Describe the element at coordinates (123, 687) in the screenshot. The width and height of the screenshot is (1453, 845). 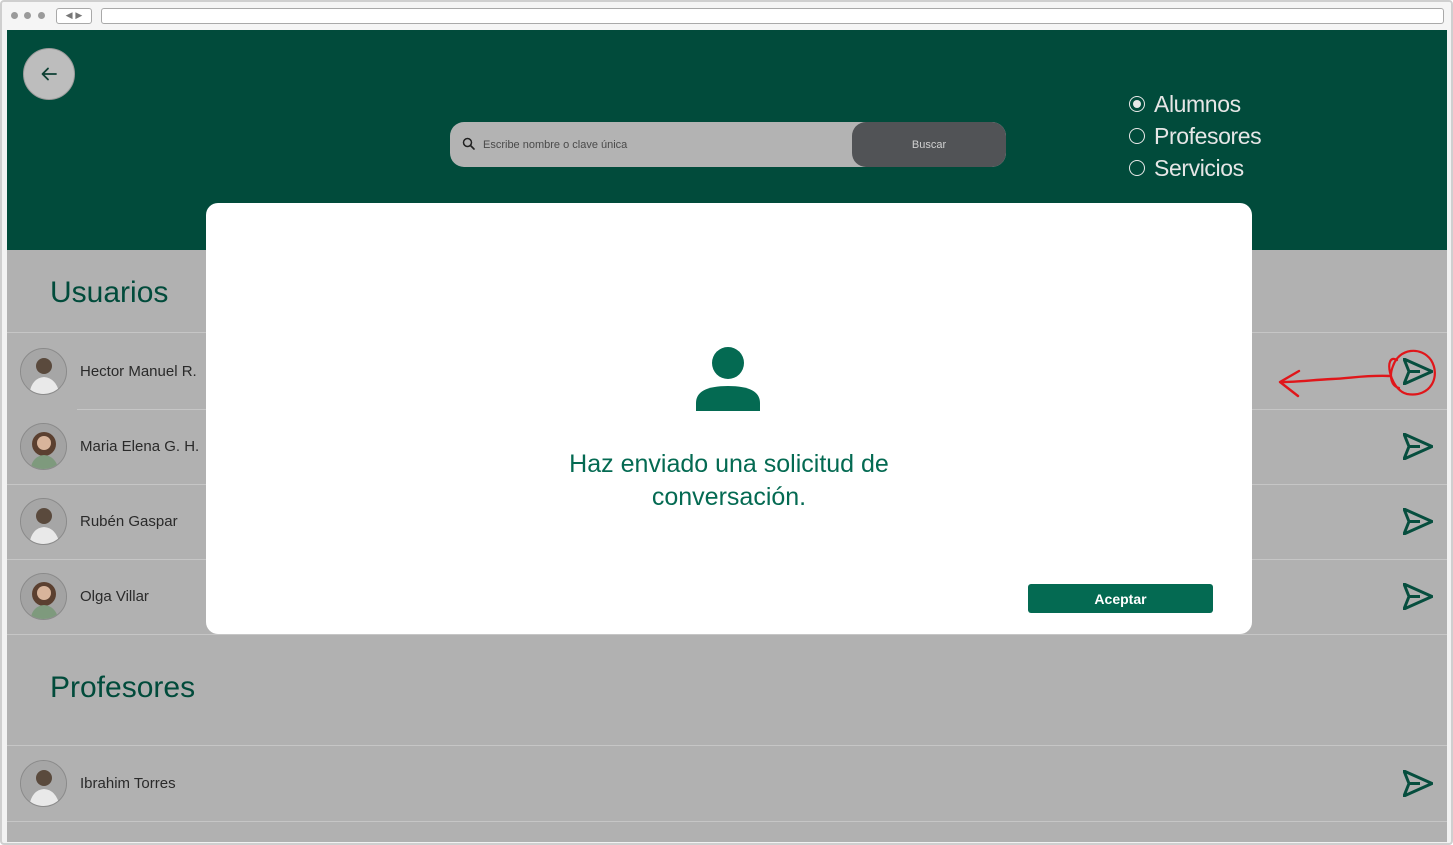
I see `section-title-profesores: Profesores` at that location.